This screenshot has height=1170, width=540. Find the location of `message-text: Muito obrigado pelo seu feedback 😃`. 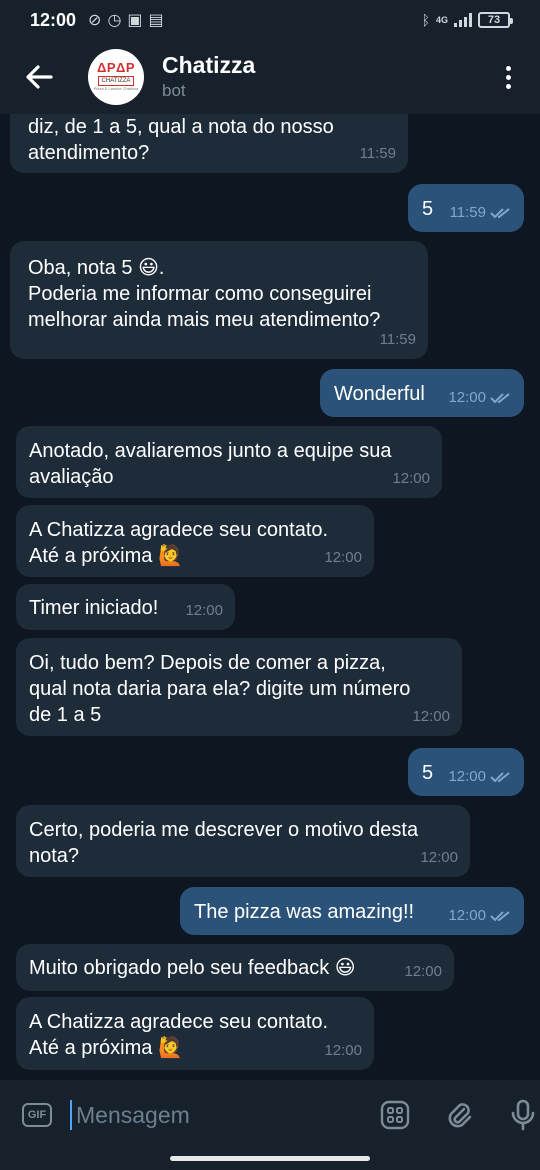

message-text: Muito obrigado pelo seu feedback 😃 is located at coordinates (192, 968).